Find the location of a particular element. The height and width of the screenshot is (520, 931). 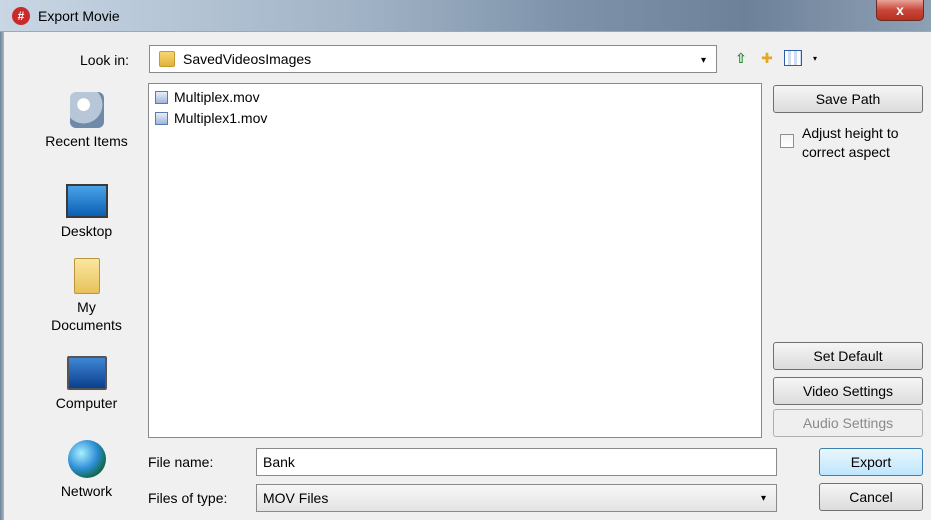

window-left-frame is located at coordinates (2, 276).